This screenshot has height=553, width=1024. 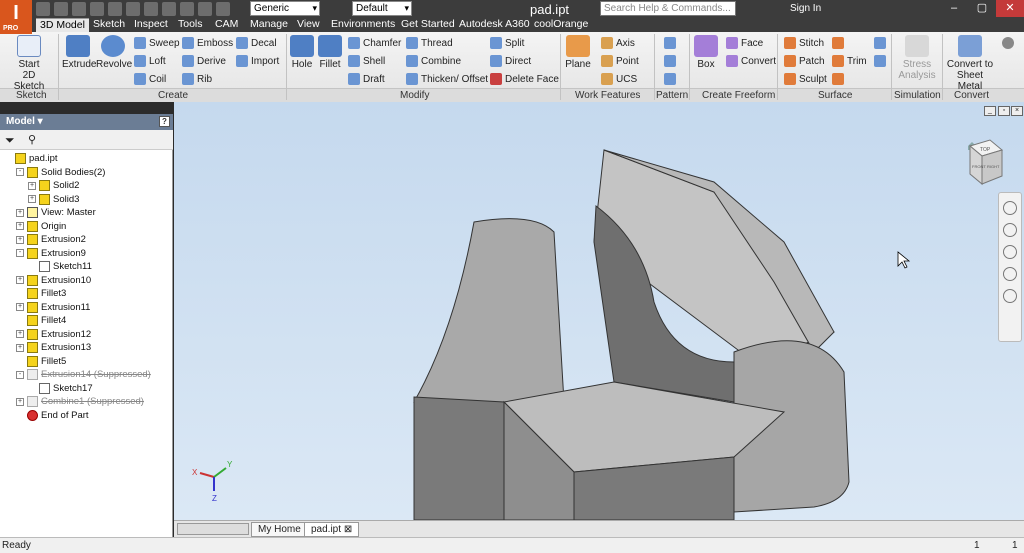 What do you see at coordinates (285, 8) in the screenshot?
I see `material-select: Generic` at bounding box center [285, 8].